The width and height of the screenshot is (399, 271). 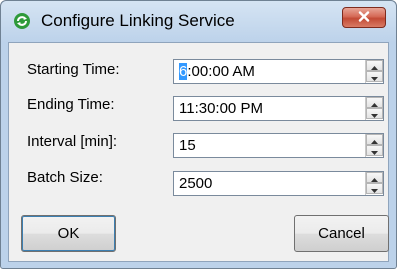 I want to click on starting-time-spinner, so click(x=374, y=71).